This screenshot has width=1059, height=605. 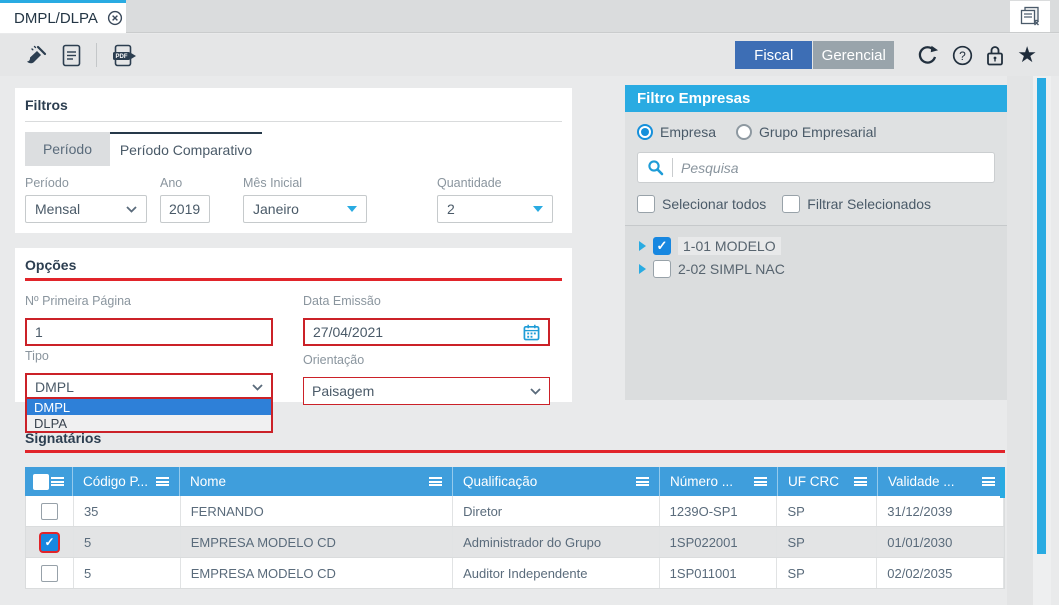 What do you see at coordinates (305, 209) in the screenshot?
I see `mes-inicial-dropdown: Janeiro` at bounding box center [305, 209].